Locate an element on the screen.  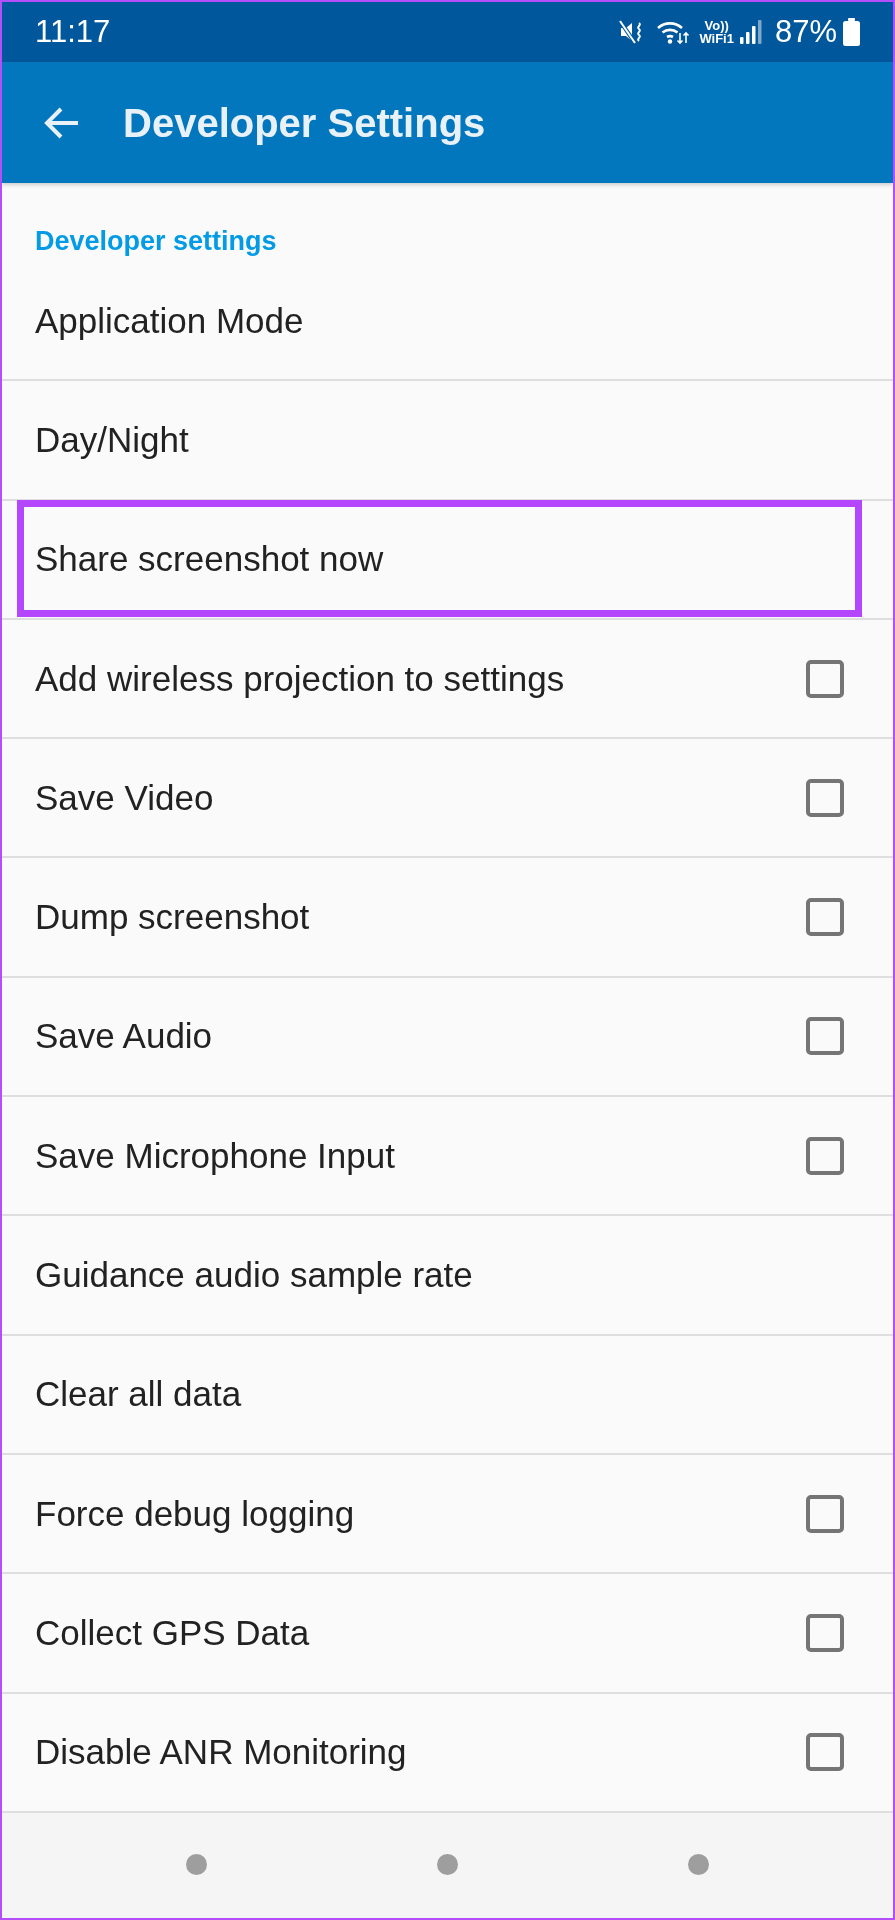
section-header: Developer settings is located at coordinates (156, 241).